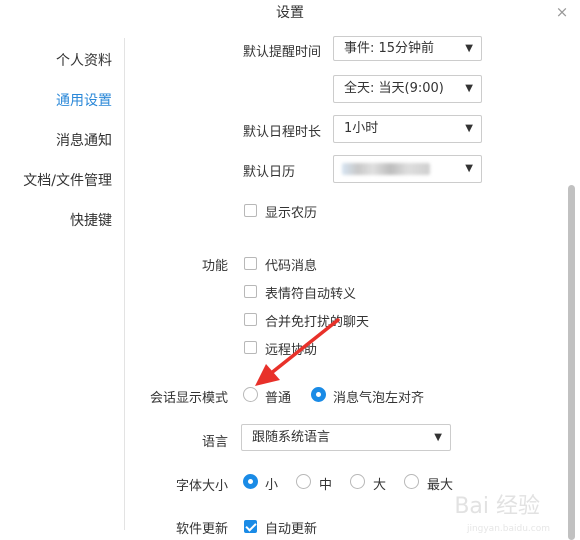  What do you see at coordinates (189, 398) in the screenshot?
I see `chat-mode-label: 会话显示模式` at bounding box center [189, 398].